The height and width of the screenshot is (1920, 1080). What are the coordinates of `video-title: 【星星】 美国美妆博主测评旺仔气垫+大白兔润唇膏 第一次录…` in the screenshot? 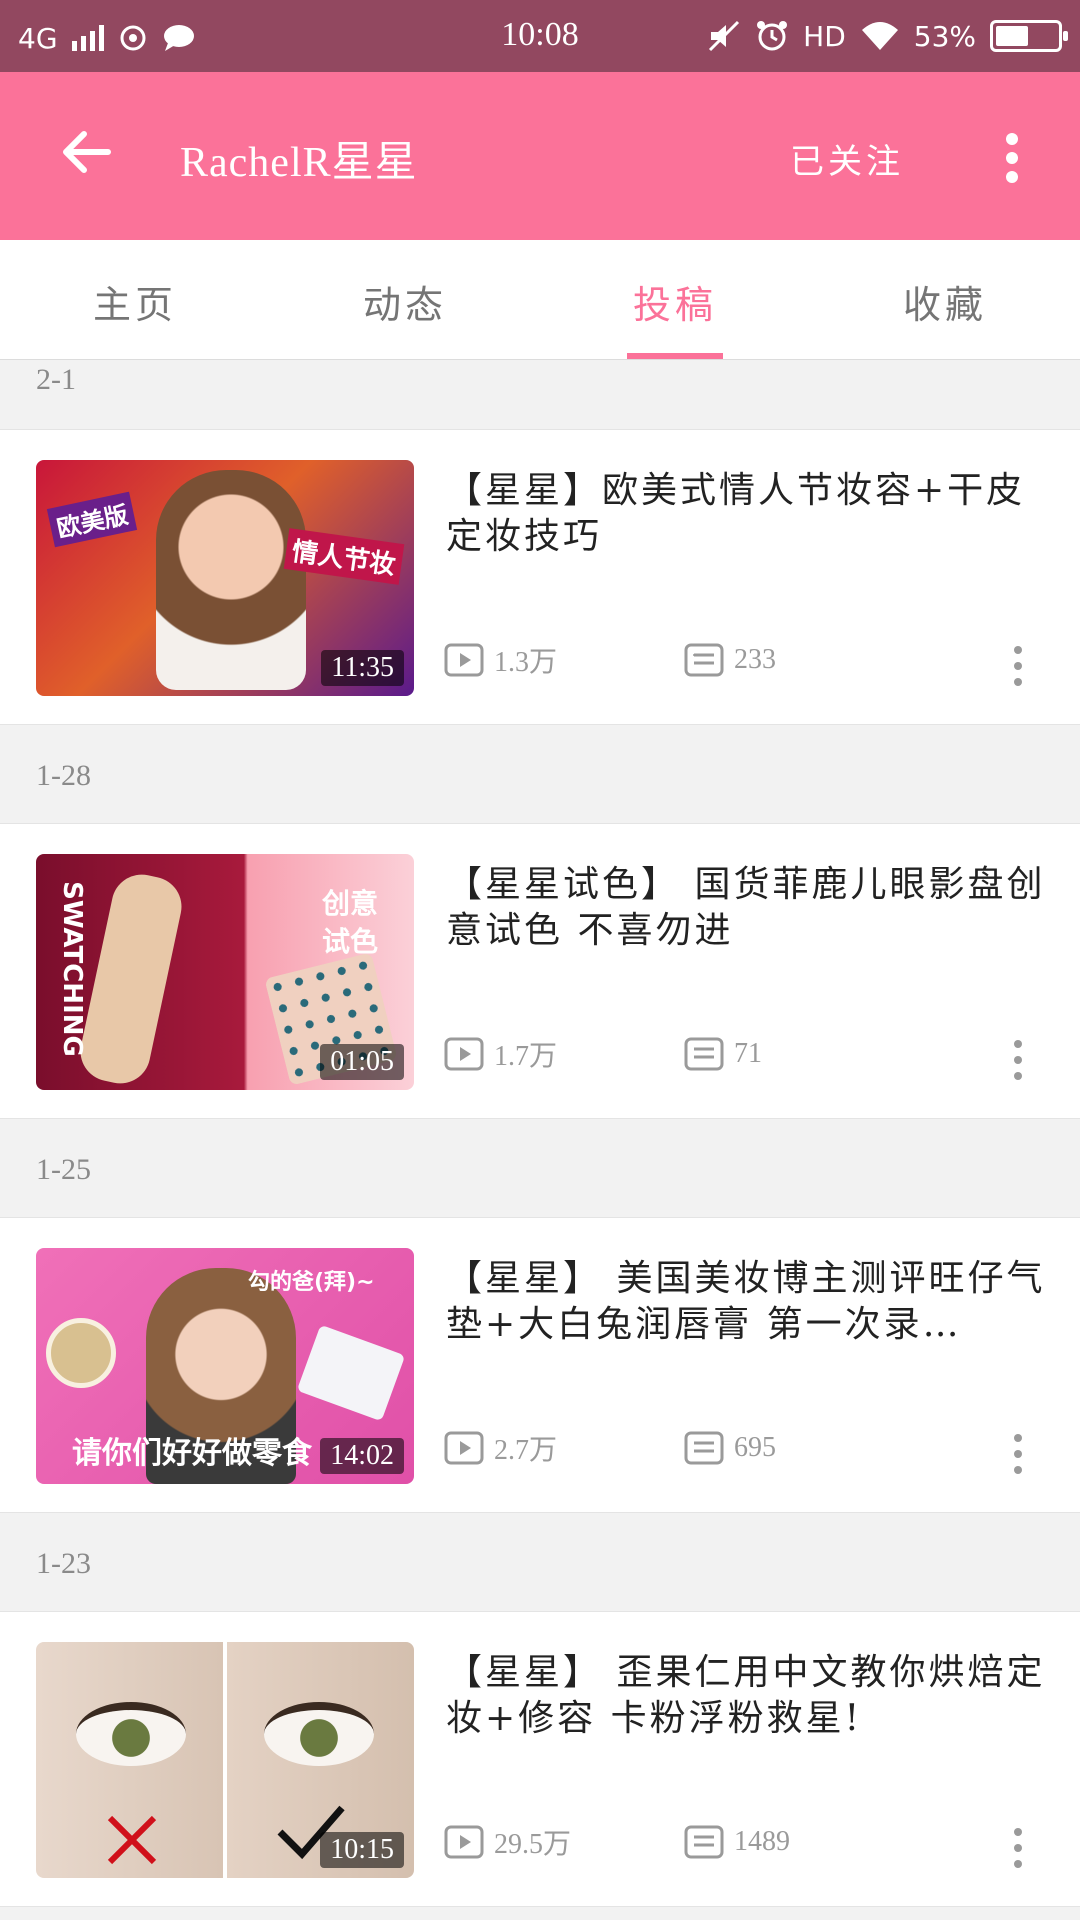 It's located at (746, 1302).